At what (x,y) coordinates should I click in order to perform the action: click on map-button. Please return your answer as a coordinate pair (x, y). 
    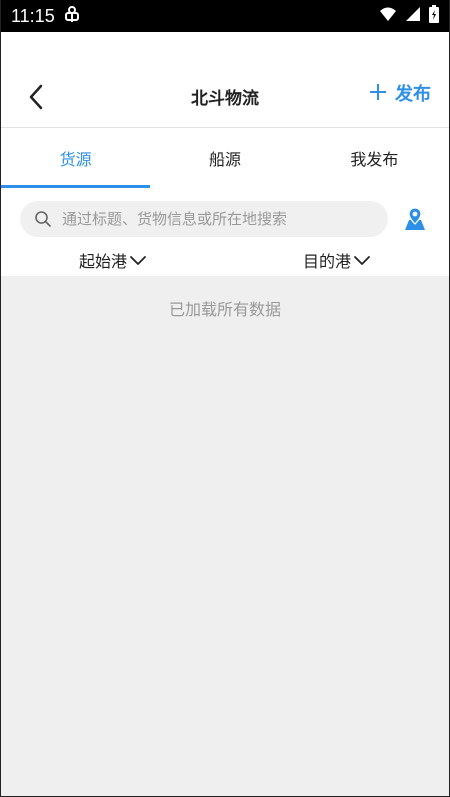
    Looking at the image, I should click on (415, 219).